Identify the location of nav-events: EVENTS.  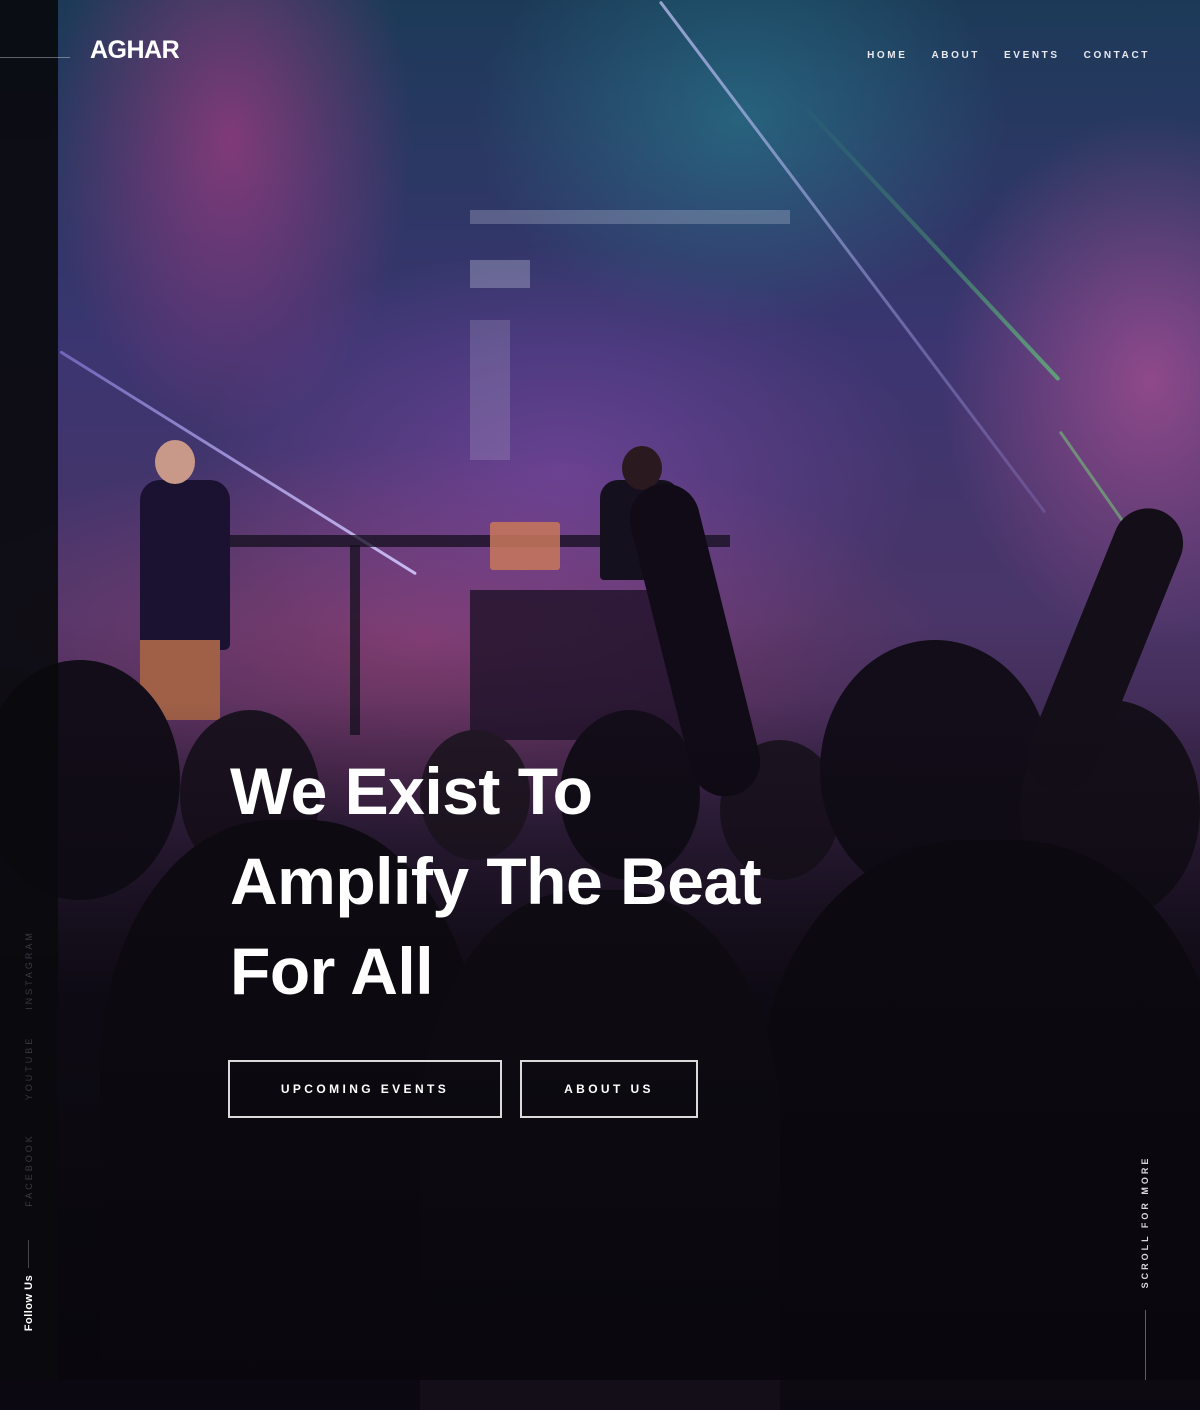
(1032, 55).